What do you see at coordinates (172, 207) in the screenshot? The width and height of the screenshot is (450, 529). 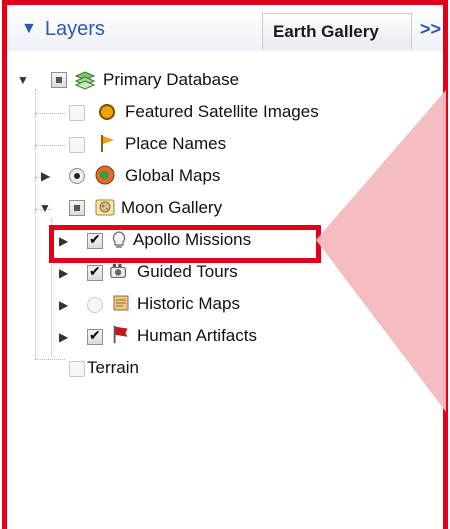 I see `tree-item-label: Moon Gallery` at bounding box center [172, 207].